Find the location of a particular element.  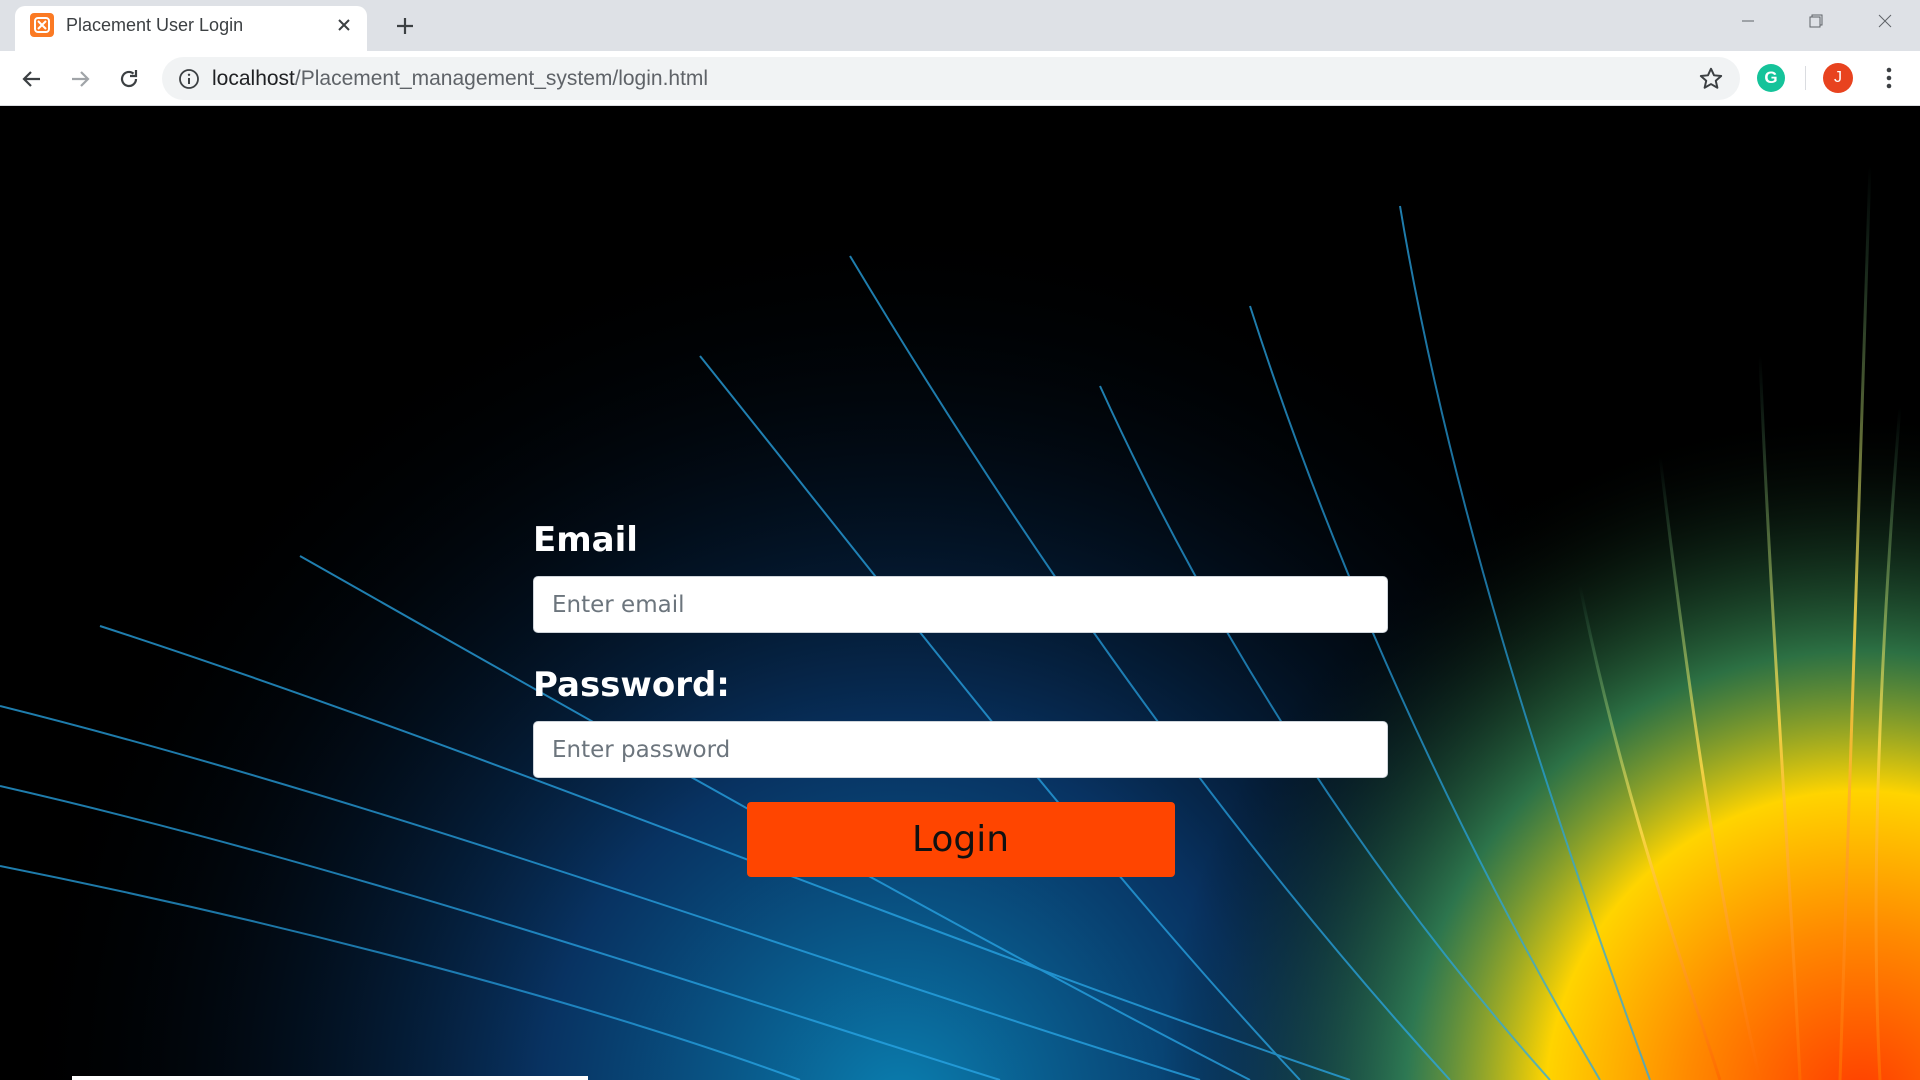

toolbar-divider is located at coordinates (1805, 78).